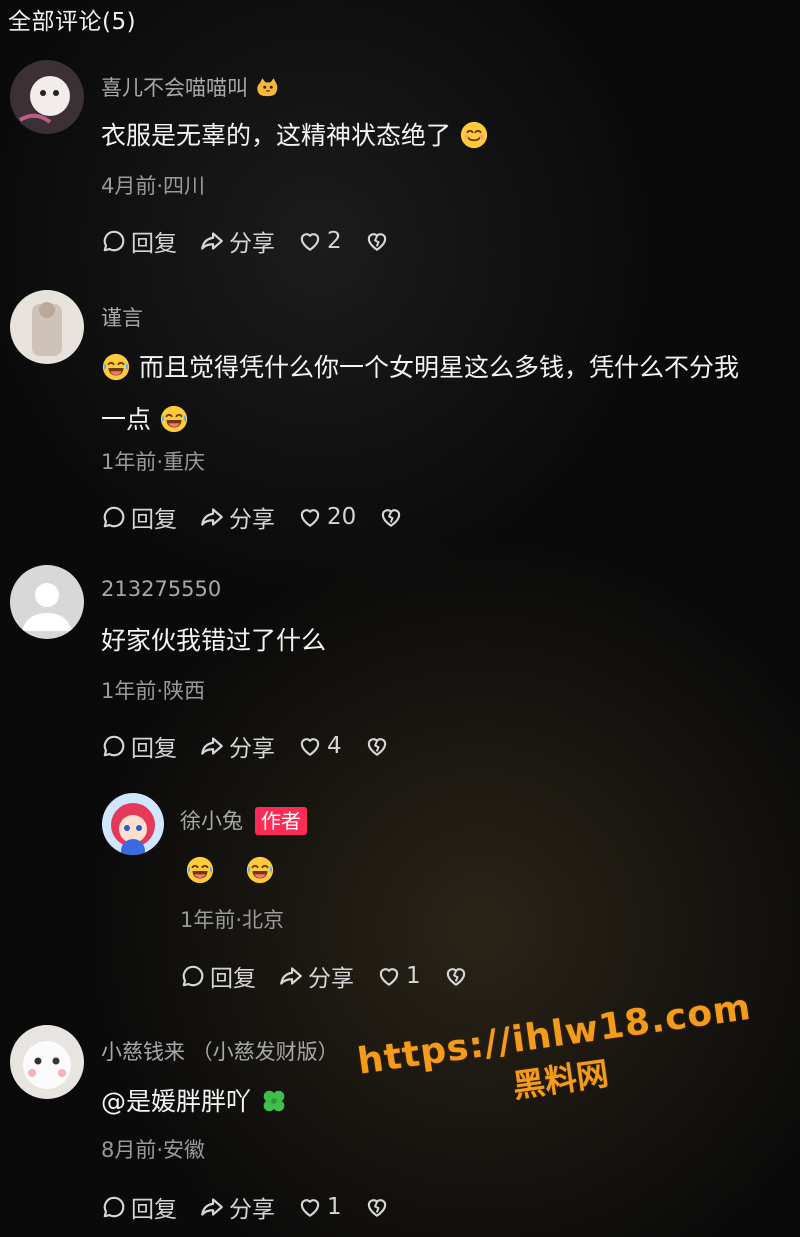 The image size is (800, 1237). What do you see at coordinates (220, 1051) in the screenshot?
I see `username: 小慈钱来 （小慈发财版）` at bounding box center [220, 1051].